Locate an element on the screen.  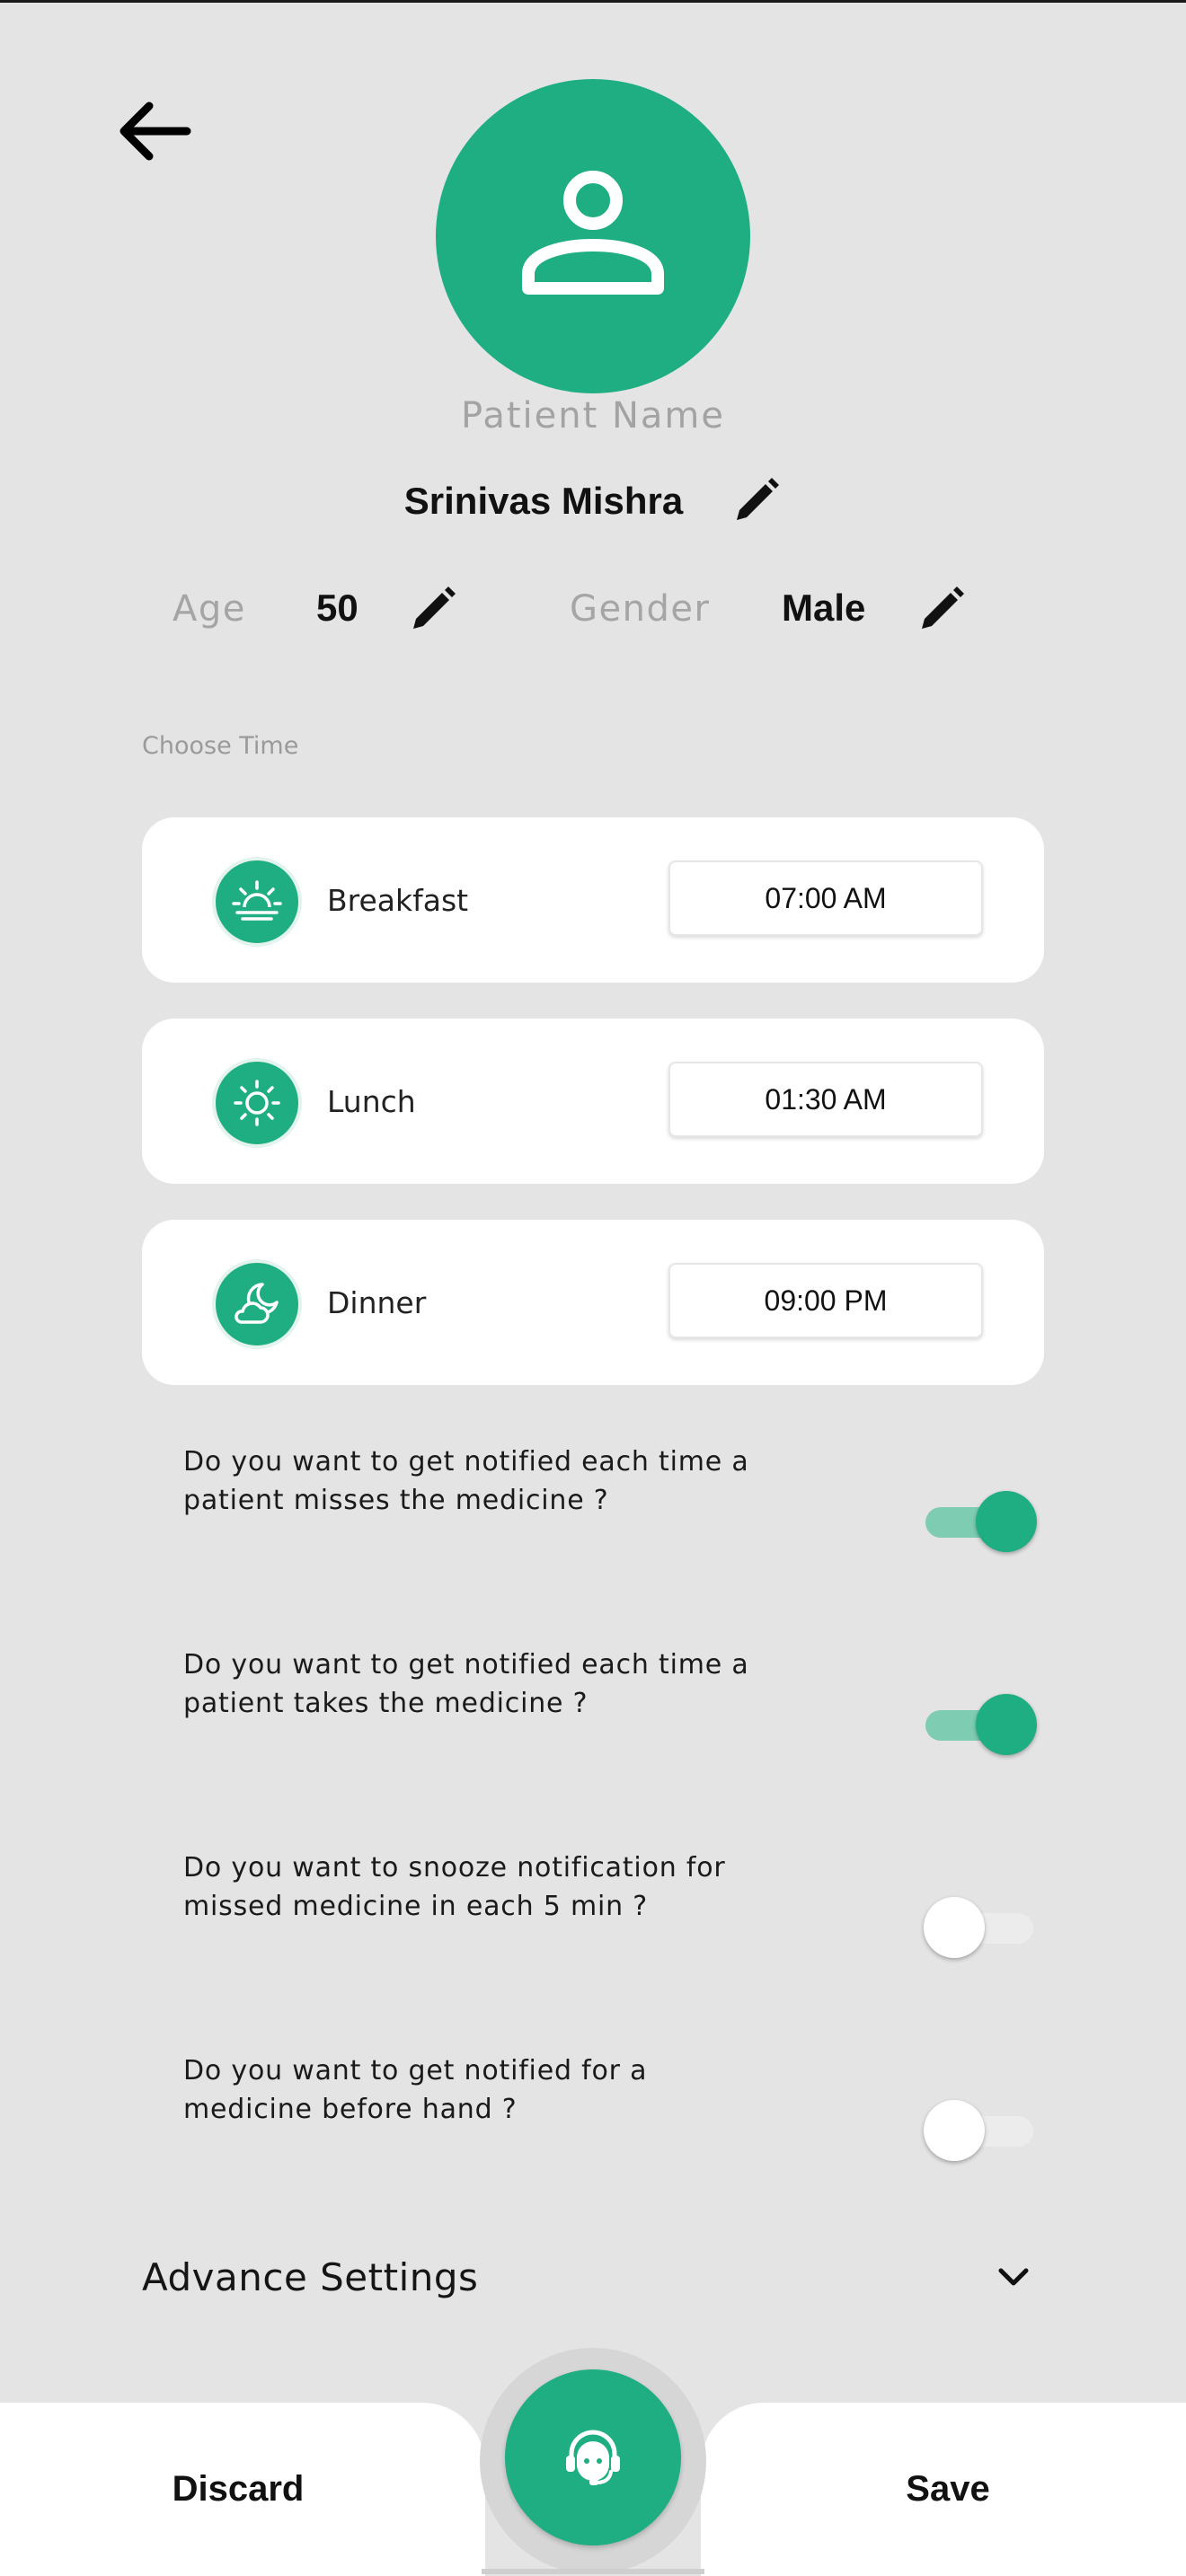
meal-card-breakfast: Breakfast 07:00 AM is located at coordinates (593, 900).